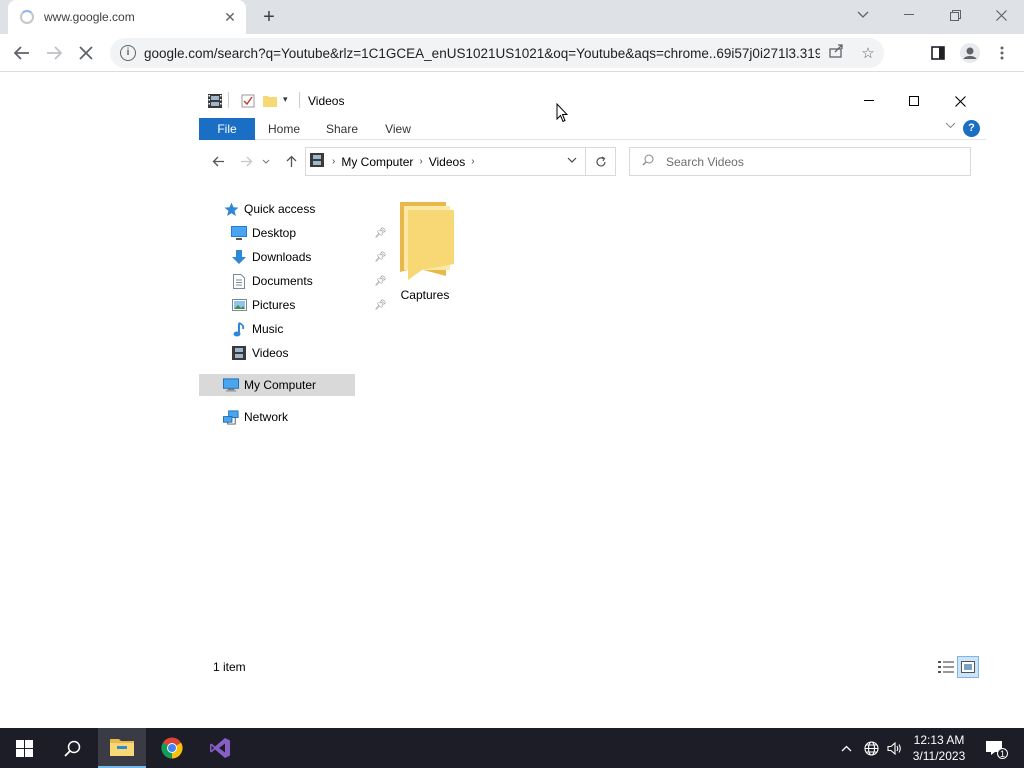 The height and width of the screenshot is (768, 1024). What do you see at coordinates (284, 129) in the screenshot?
I see `tab-home: Home` at bounding box center [284, 129].